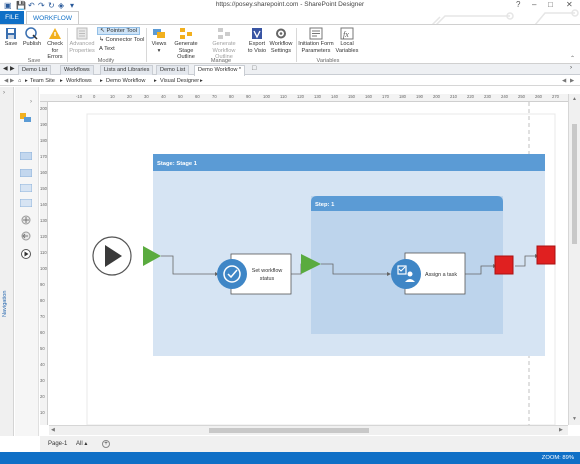 This screenshot has width=580, height=464. Describe the element at coordinates (179, 81) in the screenshot. I see `breadcrumb-visual-designer: Visual Designer` at that location.